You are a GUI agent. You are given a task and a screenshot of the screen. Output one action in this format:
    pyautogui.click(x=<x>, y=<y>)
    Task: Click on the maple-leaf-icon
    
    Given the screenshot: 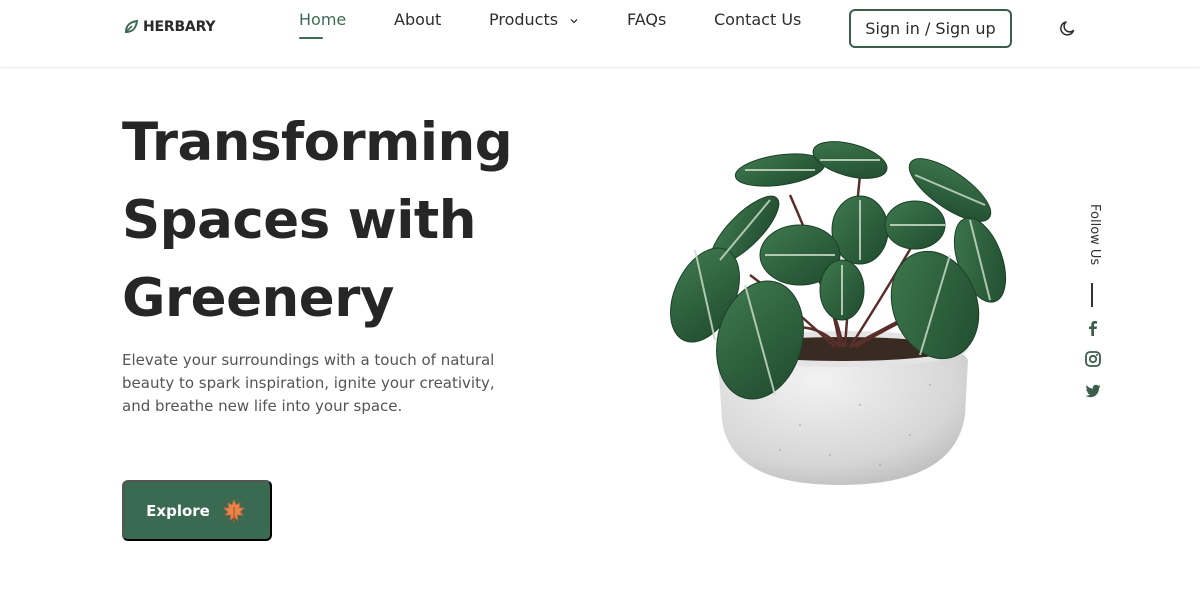 What is the action you would take?
    pyautogui.click(x=233, y=510)
    